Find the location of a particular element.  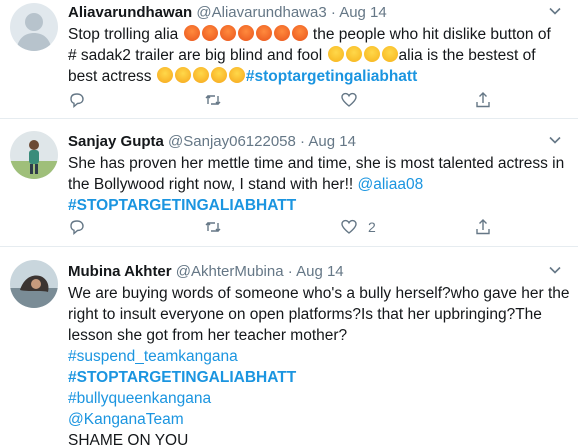

tweet-text-line: the people who hit dislike button of is located at coordinates (431, 34).